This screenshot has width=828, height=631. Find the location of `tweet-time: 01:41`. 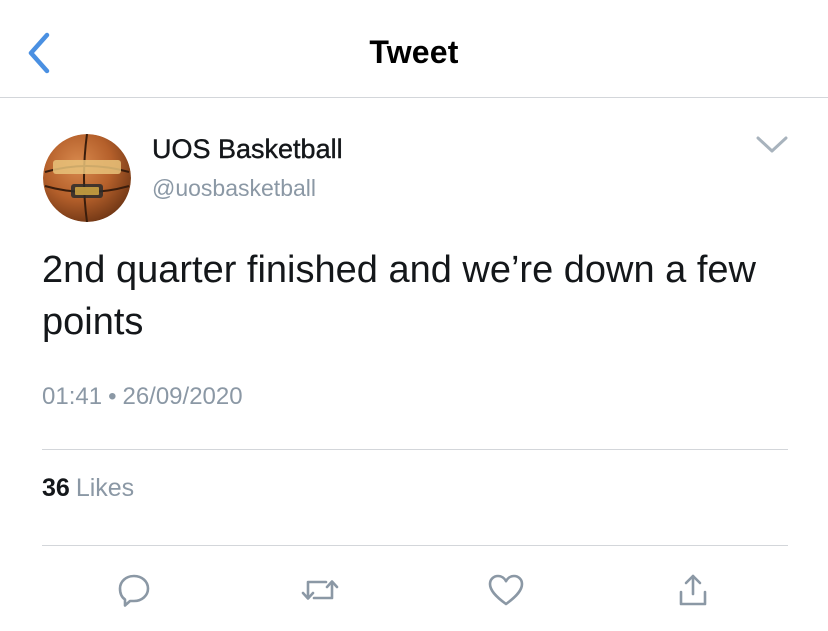

tweet-time: 01:41 is located at coordinates (72, 396).